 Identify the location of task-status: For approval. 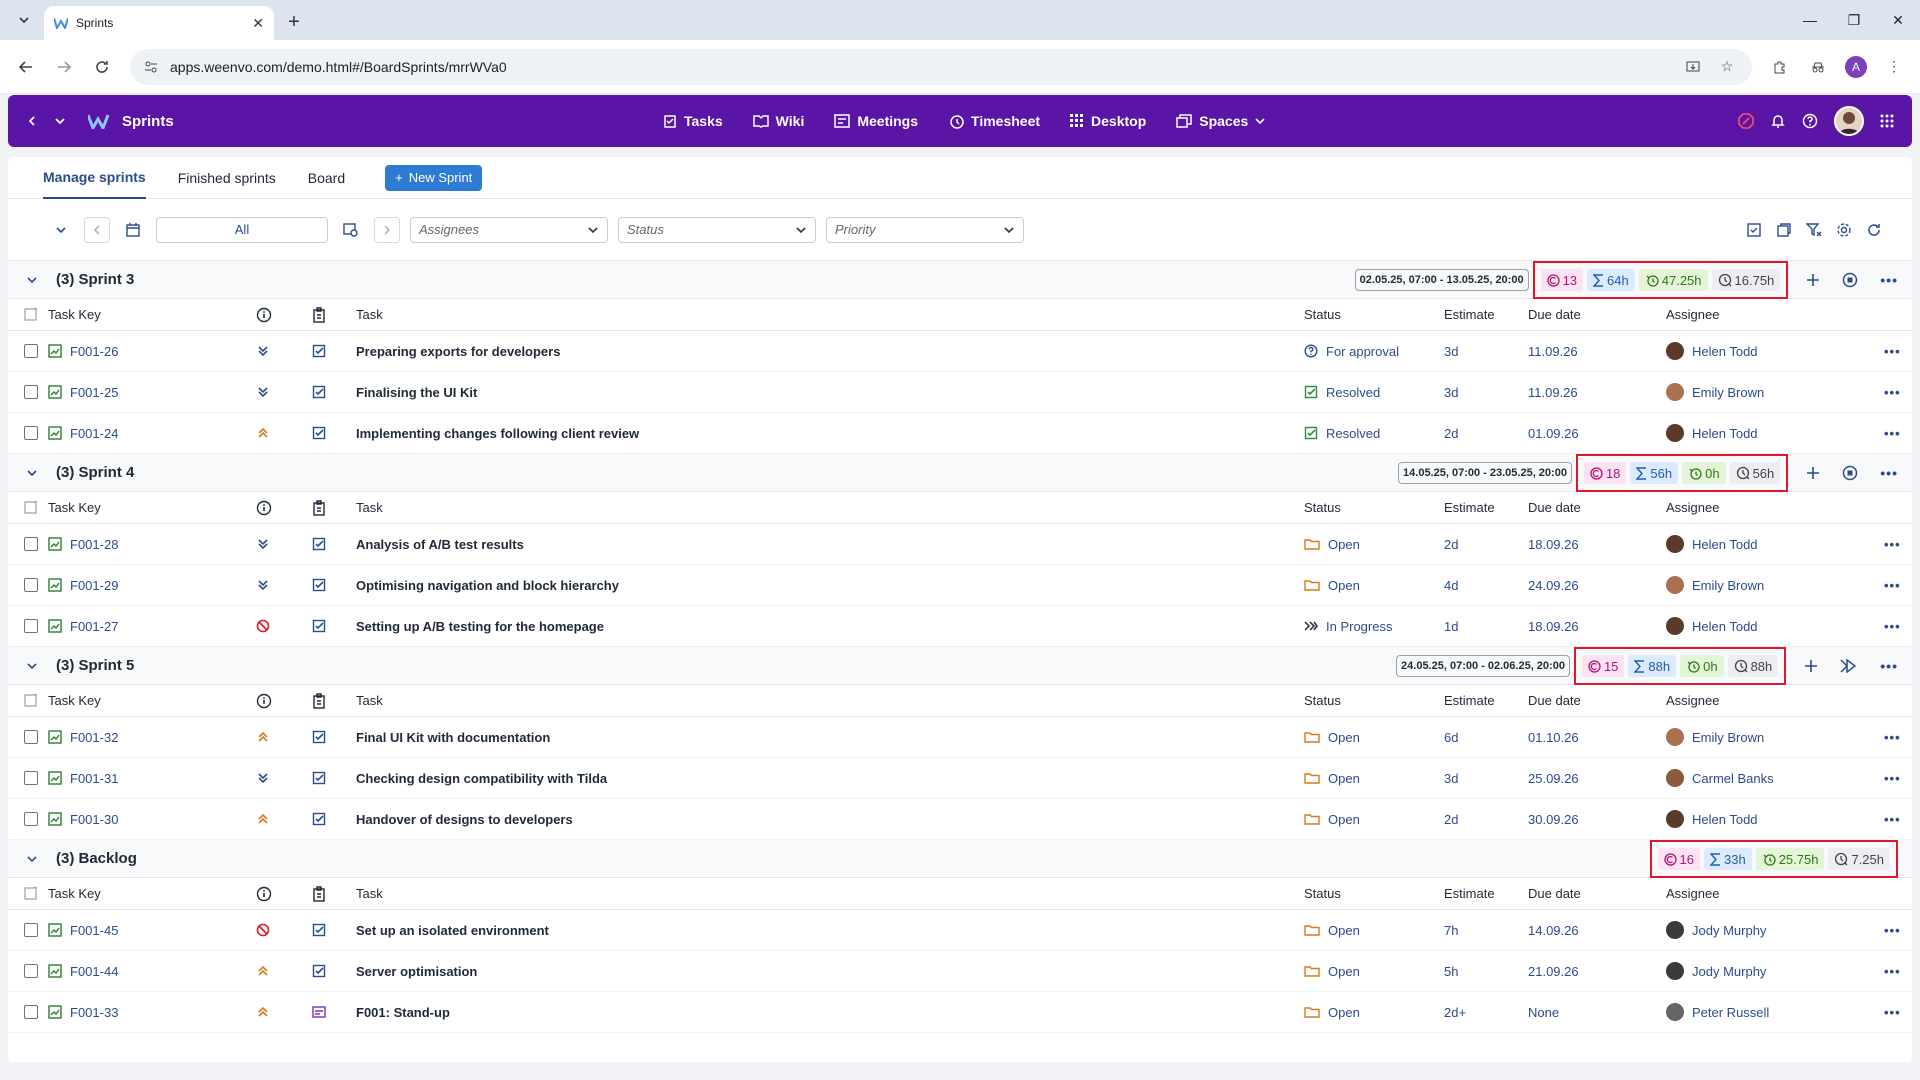
(1351, 351).